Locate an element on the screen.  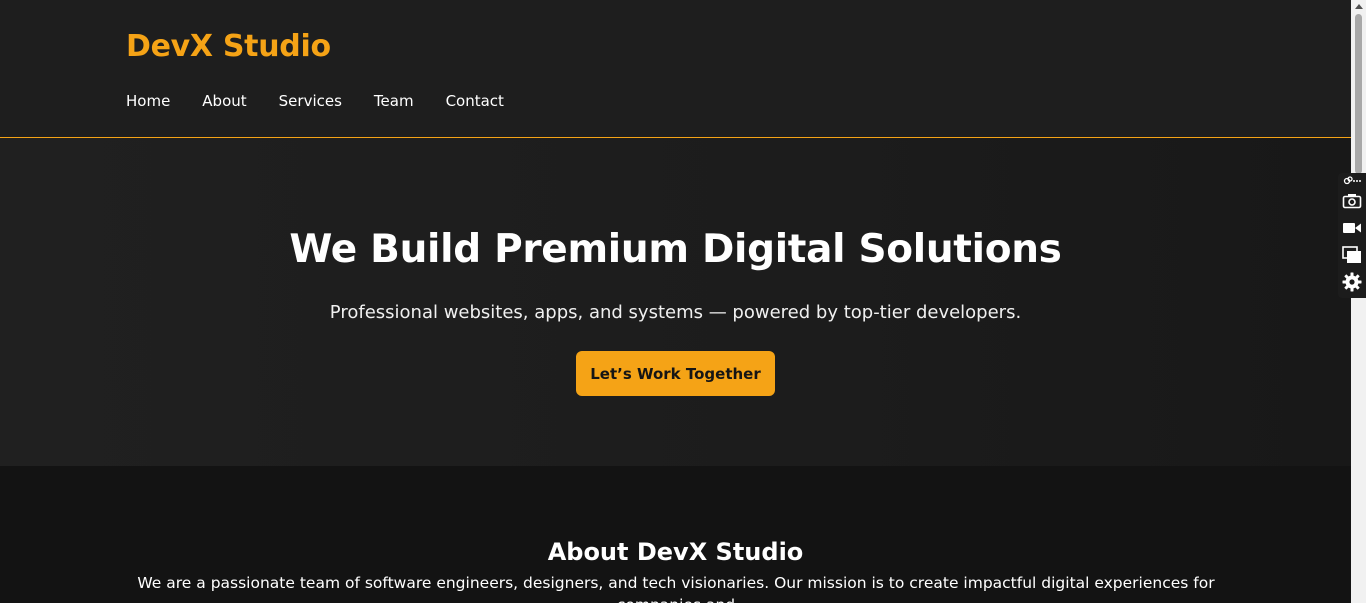
nav-item-services: Services is located at coordinates (310, 101).